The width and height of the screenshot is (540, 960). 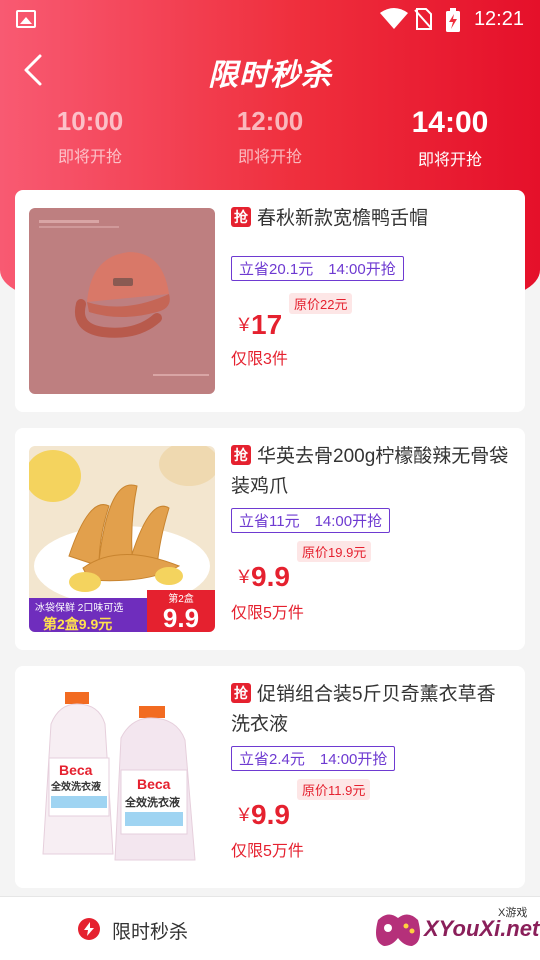 I want to click on gallery-icon, so click(x=26, y=19).